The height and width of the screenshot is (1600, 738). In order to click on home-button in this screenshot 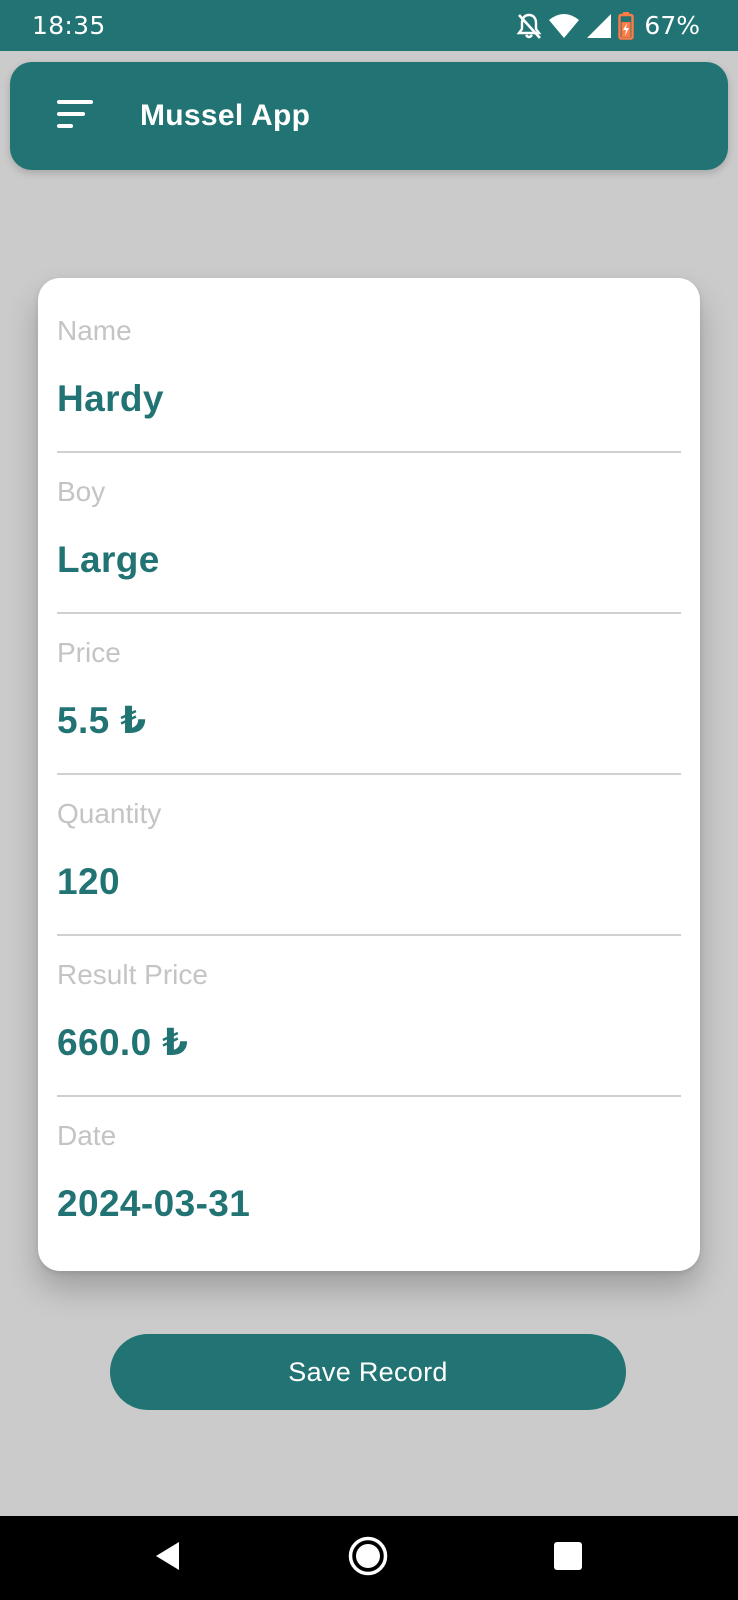, I will do `click(368, 1558)`.